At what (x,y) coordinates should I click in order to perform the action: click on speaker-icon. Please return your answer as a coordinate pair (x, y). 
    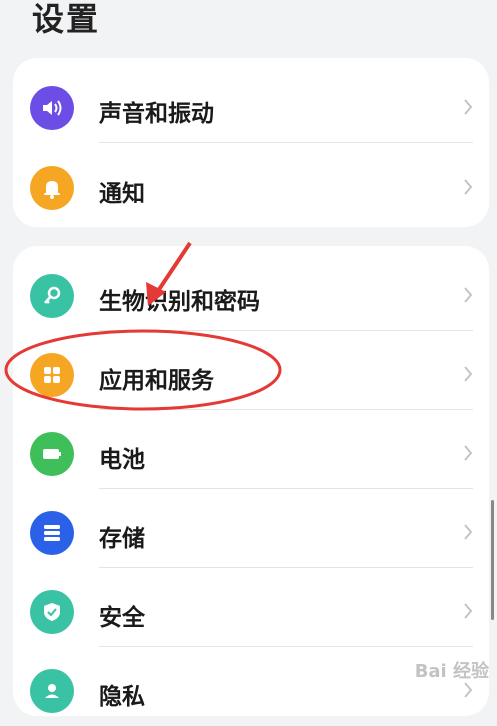
    Looking at the image, I should click on (52, 108).